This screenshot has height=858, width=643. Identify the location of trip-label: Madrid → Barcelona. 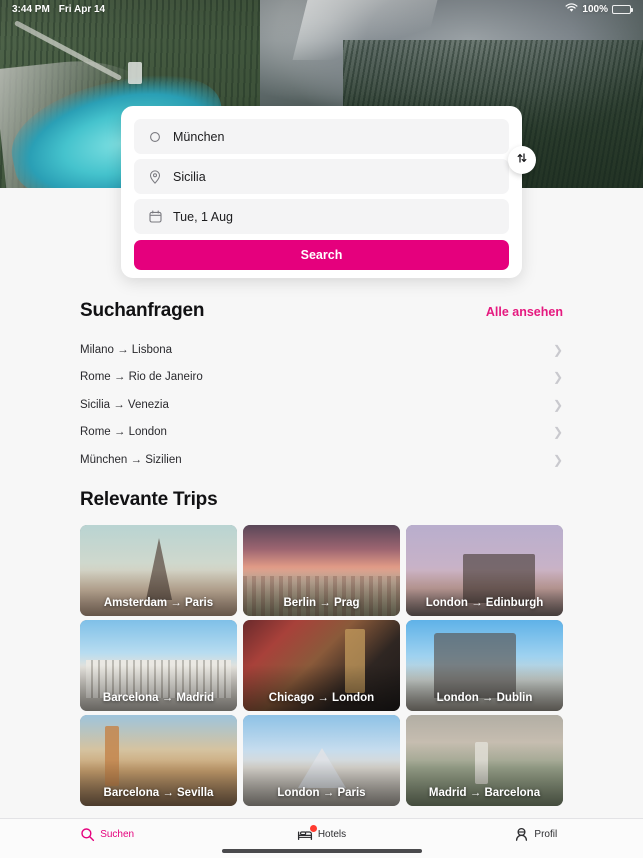
(484, 793).